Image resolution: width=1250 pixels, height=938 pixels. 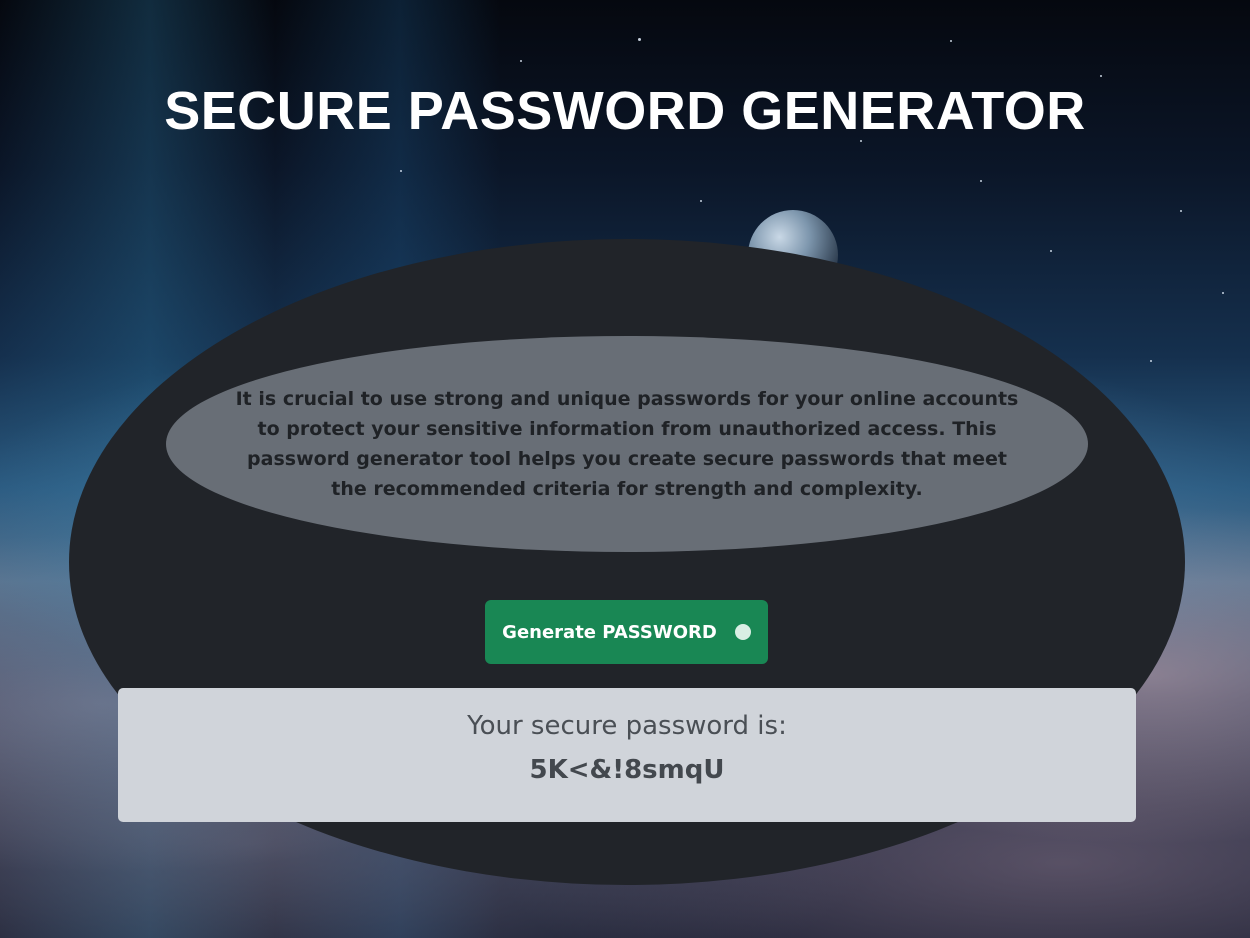 I want to click on page-title: SECURE PASSWORD GENERATOR, so click(x=625, y=111).